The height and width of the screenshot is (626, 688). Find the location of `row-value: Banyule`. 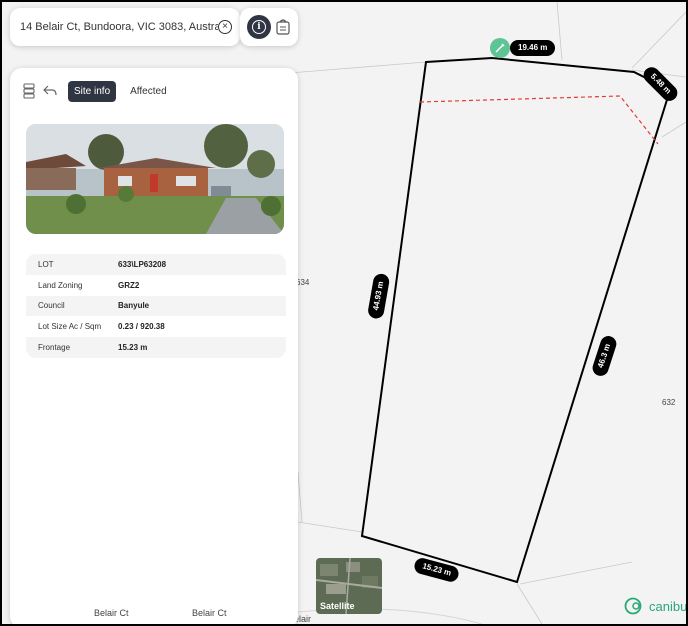

row-value: Banyule is located at coordinates (134, 306).